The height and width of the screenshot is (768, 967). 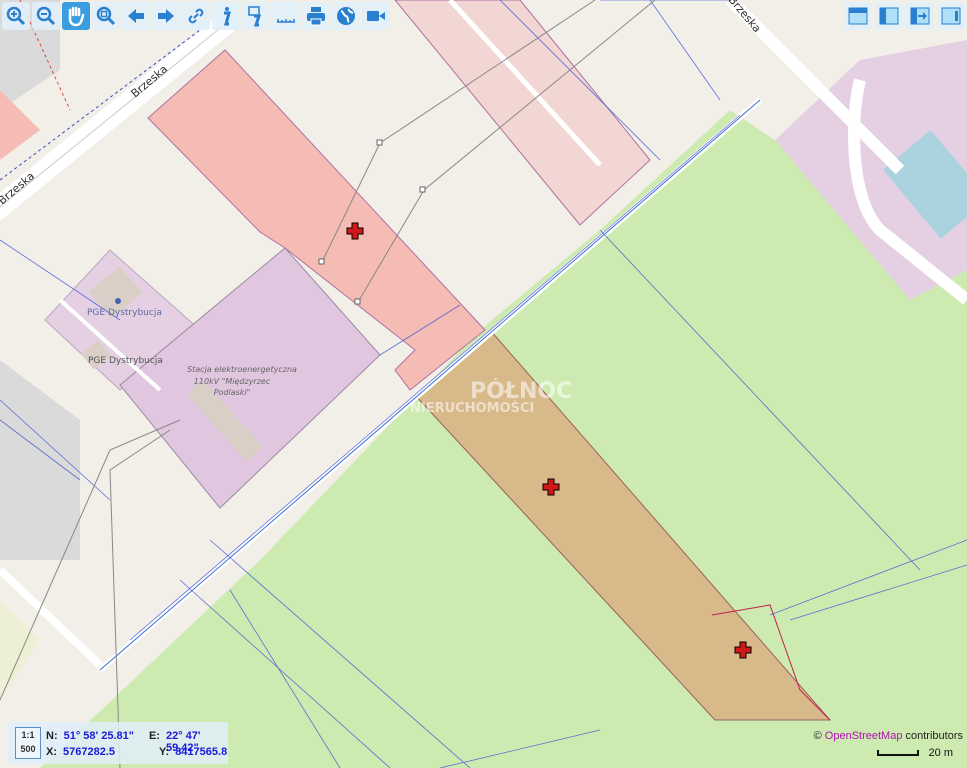 I want to click on scale-value: 500, so click(x=28, y=749).